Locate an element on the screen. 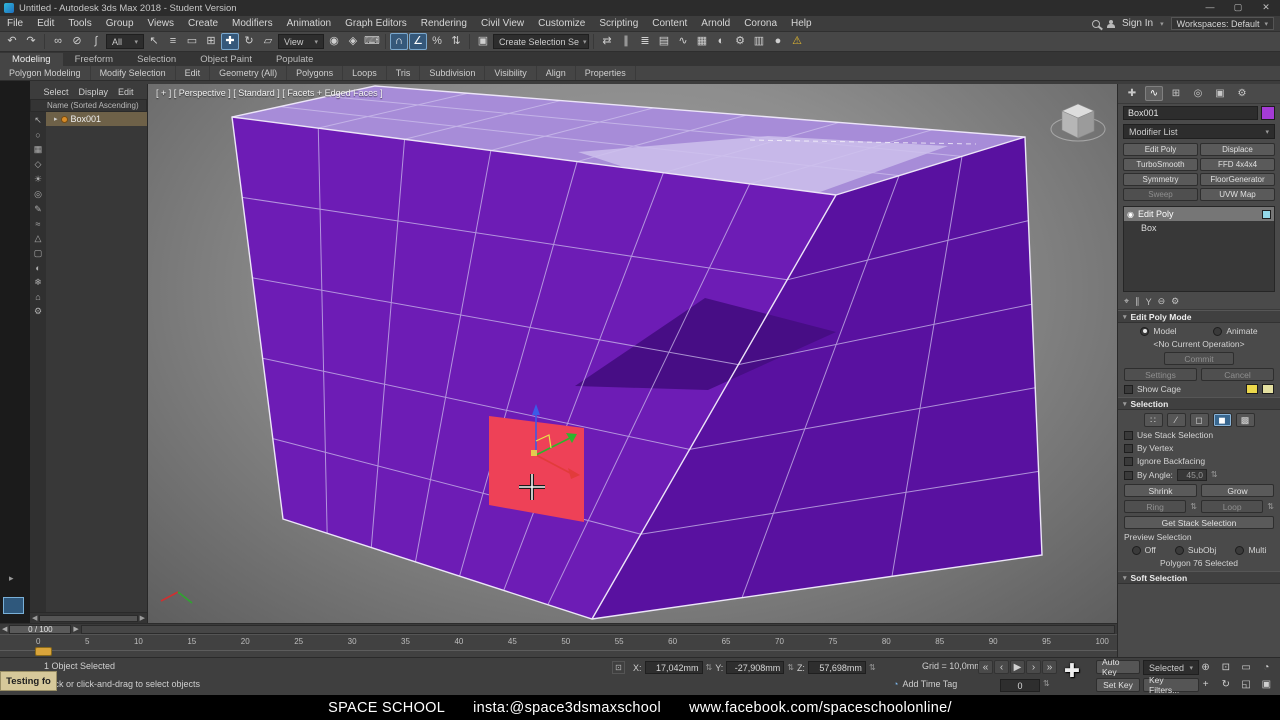 The height and width of the screenshot is (720, 1280). modifier-button-displace: Displace is located at coordinates (1237, 149).